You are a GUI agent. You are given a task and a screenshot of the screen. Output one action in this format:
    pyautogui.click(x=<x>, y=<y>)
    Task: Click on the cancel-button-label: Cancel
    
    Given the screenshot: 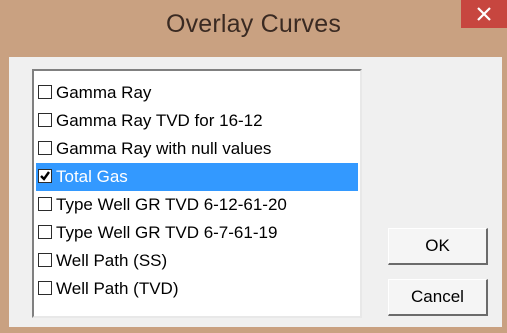 What is the action you would take?
    pyautogui.click(x=437, y=296)
    